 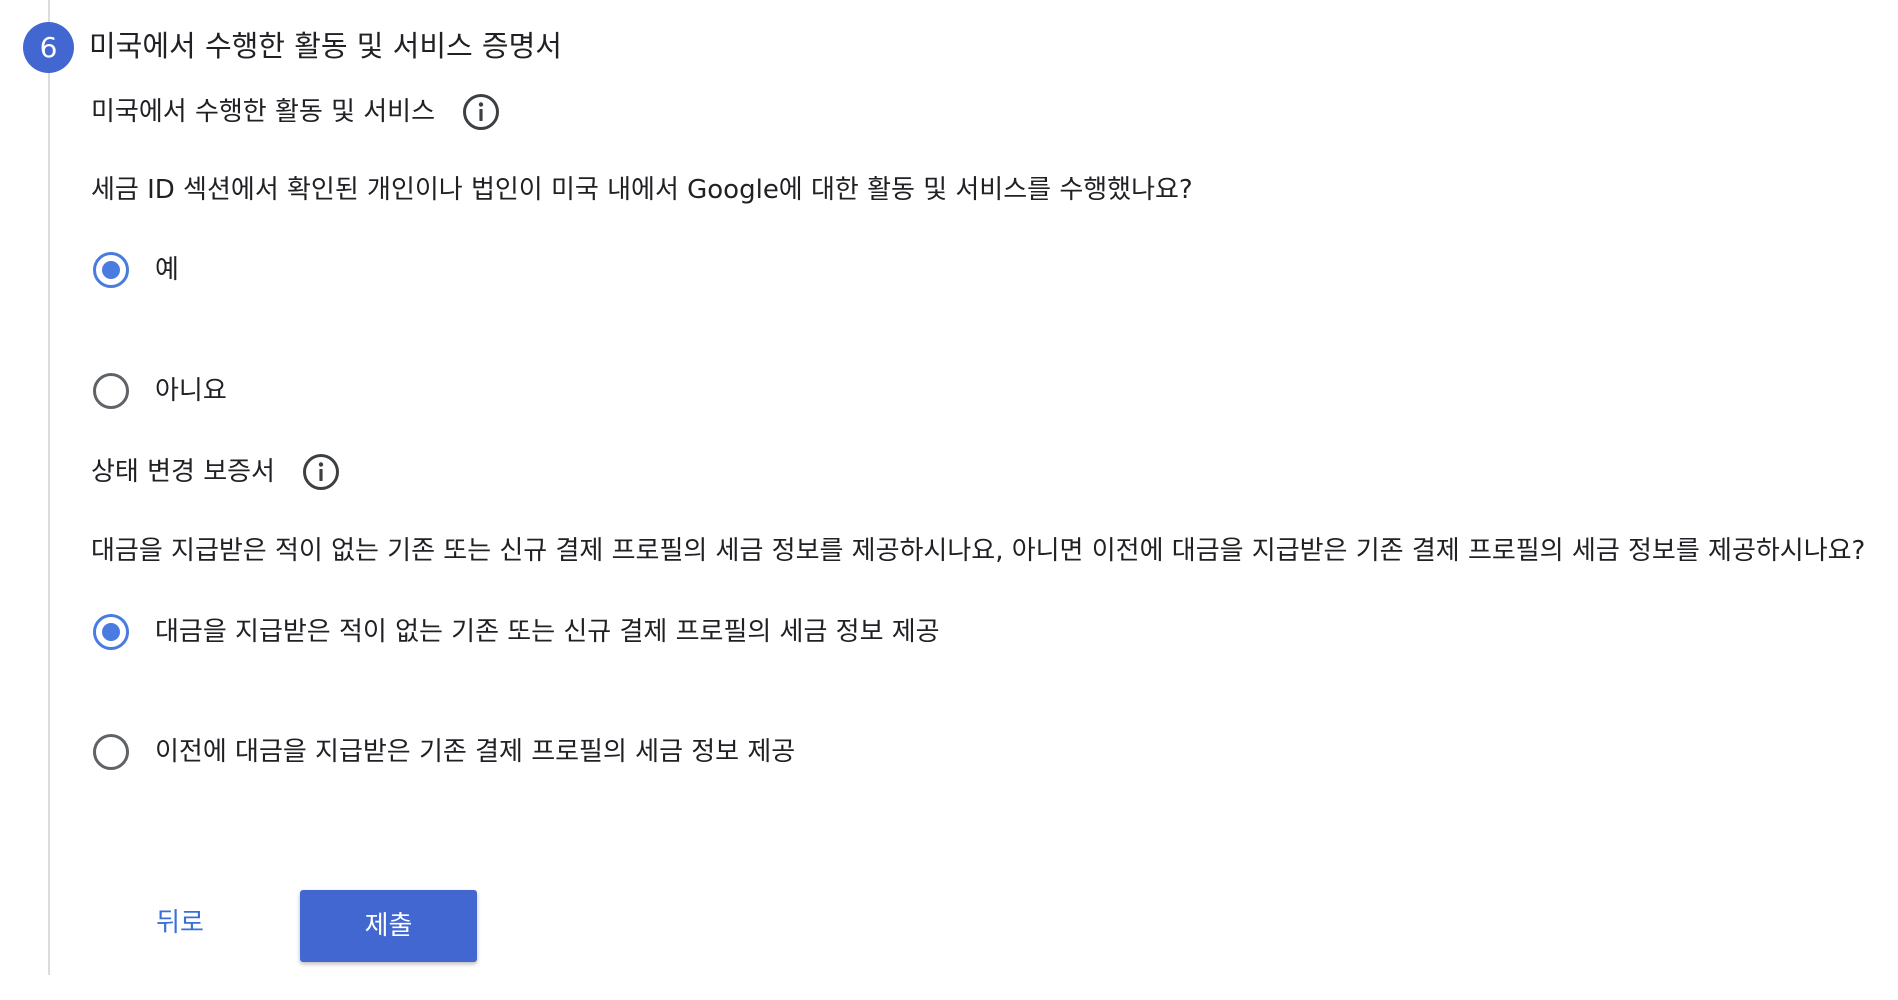 What do you see at coordinates (263, 112) in the screenshot?
I see `activities-label-text: 미국에서 수행한 활동 및 서비스` at bounding box center [263, 112].